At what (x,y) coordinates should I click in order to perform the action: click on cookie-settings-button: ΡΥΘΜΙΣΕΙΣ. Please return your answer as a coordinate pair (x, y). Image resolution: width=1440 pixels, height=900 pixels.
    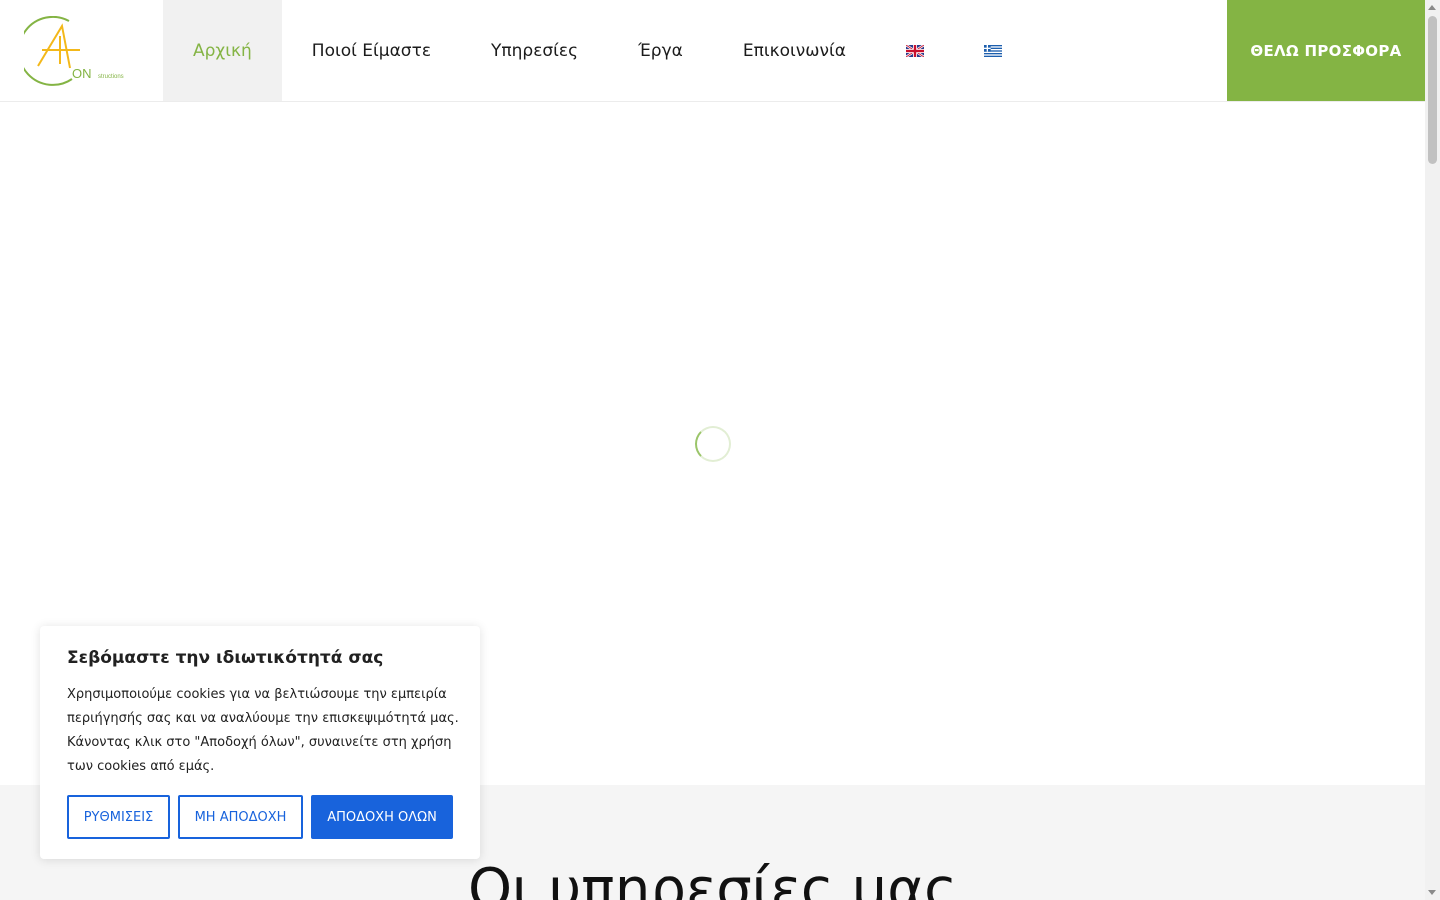
    Looking at the image, I should click on (118, 817).